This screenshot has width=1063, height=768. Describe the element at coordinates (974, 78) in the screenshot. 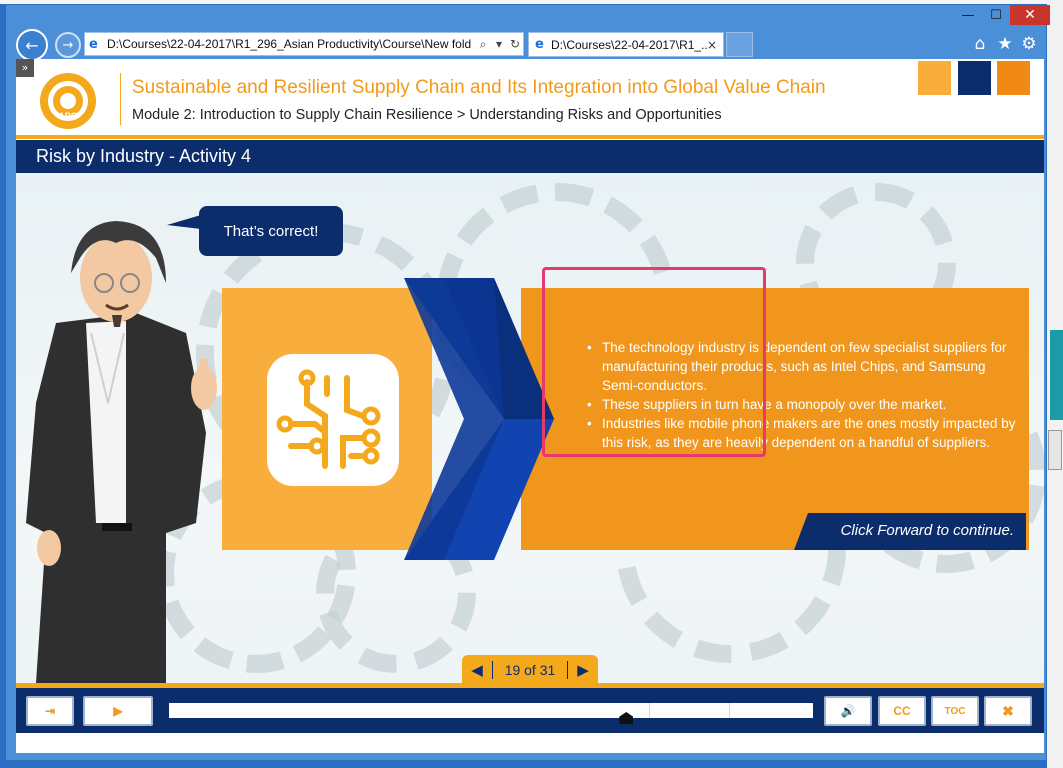

I see `brand-square-navy` at that location.